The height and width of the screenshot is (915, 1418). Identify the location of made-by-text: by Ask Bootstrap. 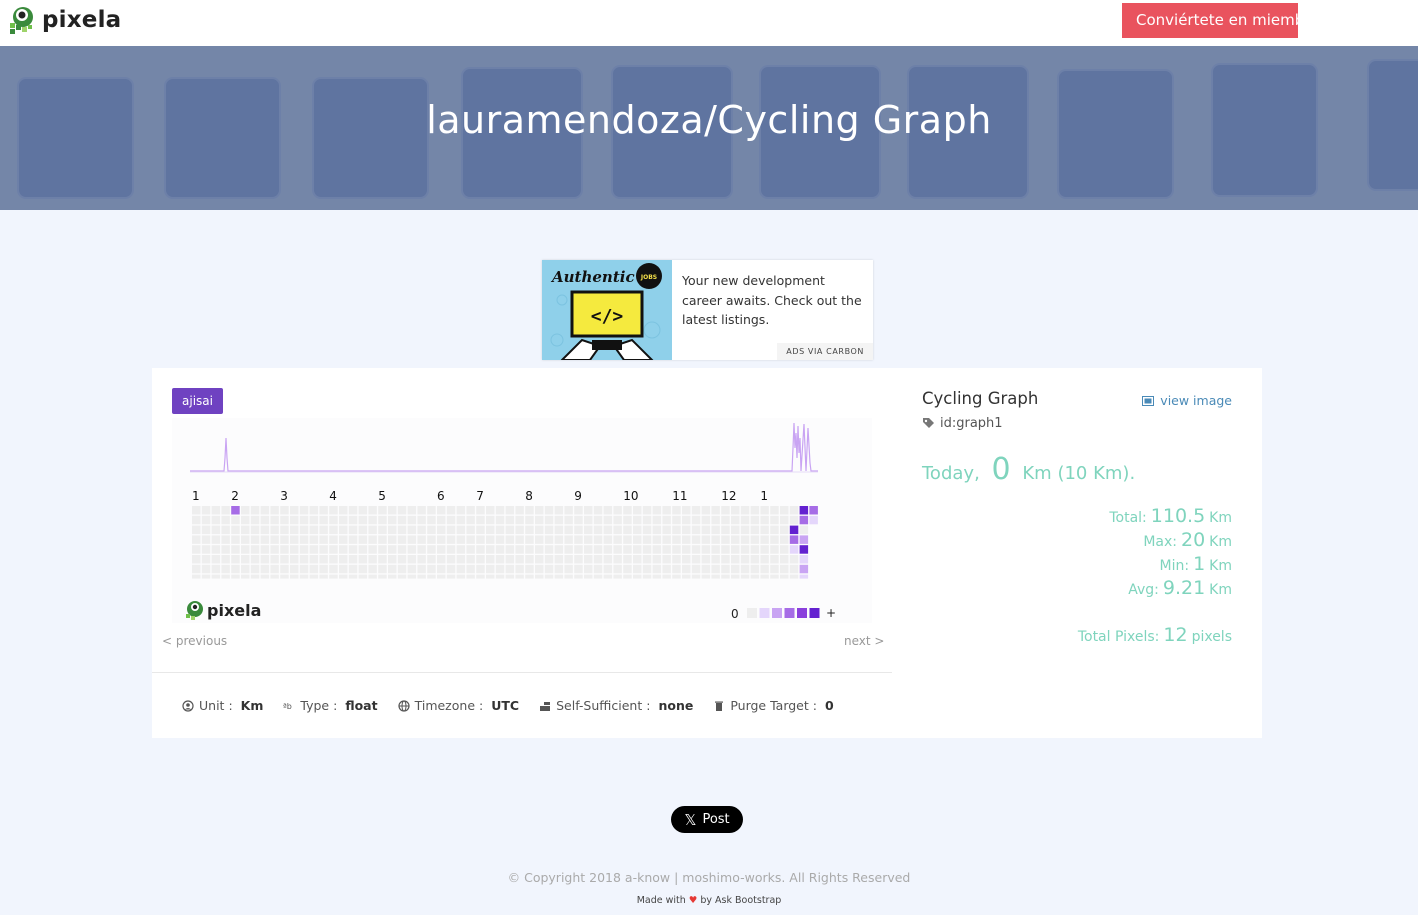
(740, 900).